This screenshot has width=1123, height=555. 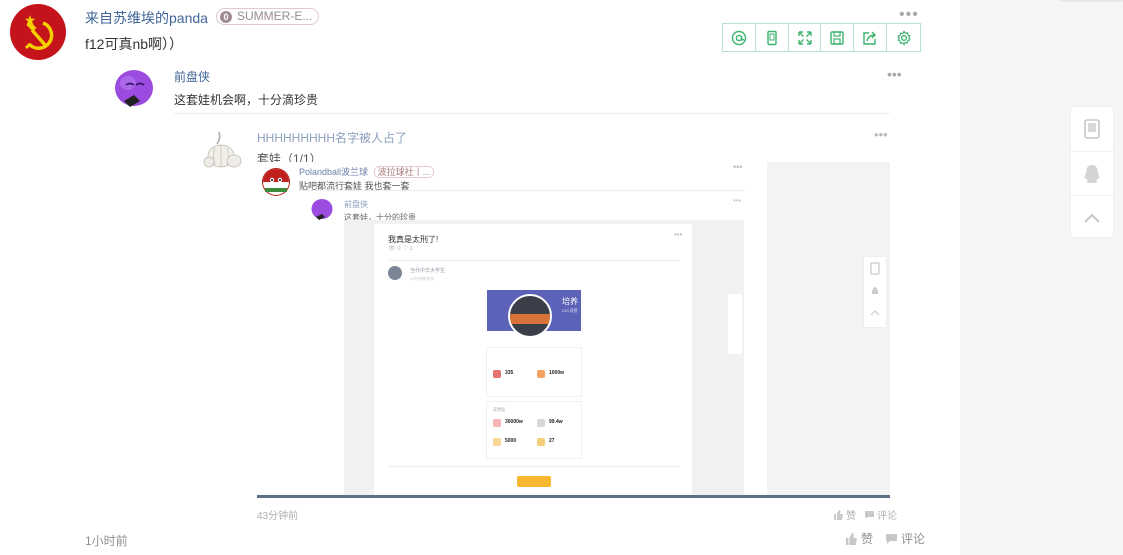 I want to click on hammer-sickle-icon, so click(x=39, y=32).